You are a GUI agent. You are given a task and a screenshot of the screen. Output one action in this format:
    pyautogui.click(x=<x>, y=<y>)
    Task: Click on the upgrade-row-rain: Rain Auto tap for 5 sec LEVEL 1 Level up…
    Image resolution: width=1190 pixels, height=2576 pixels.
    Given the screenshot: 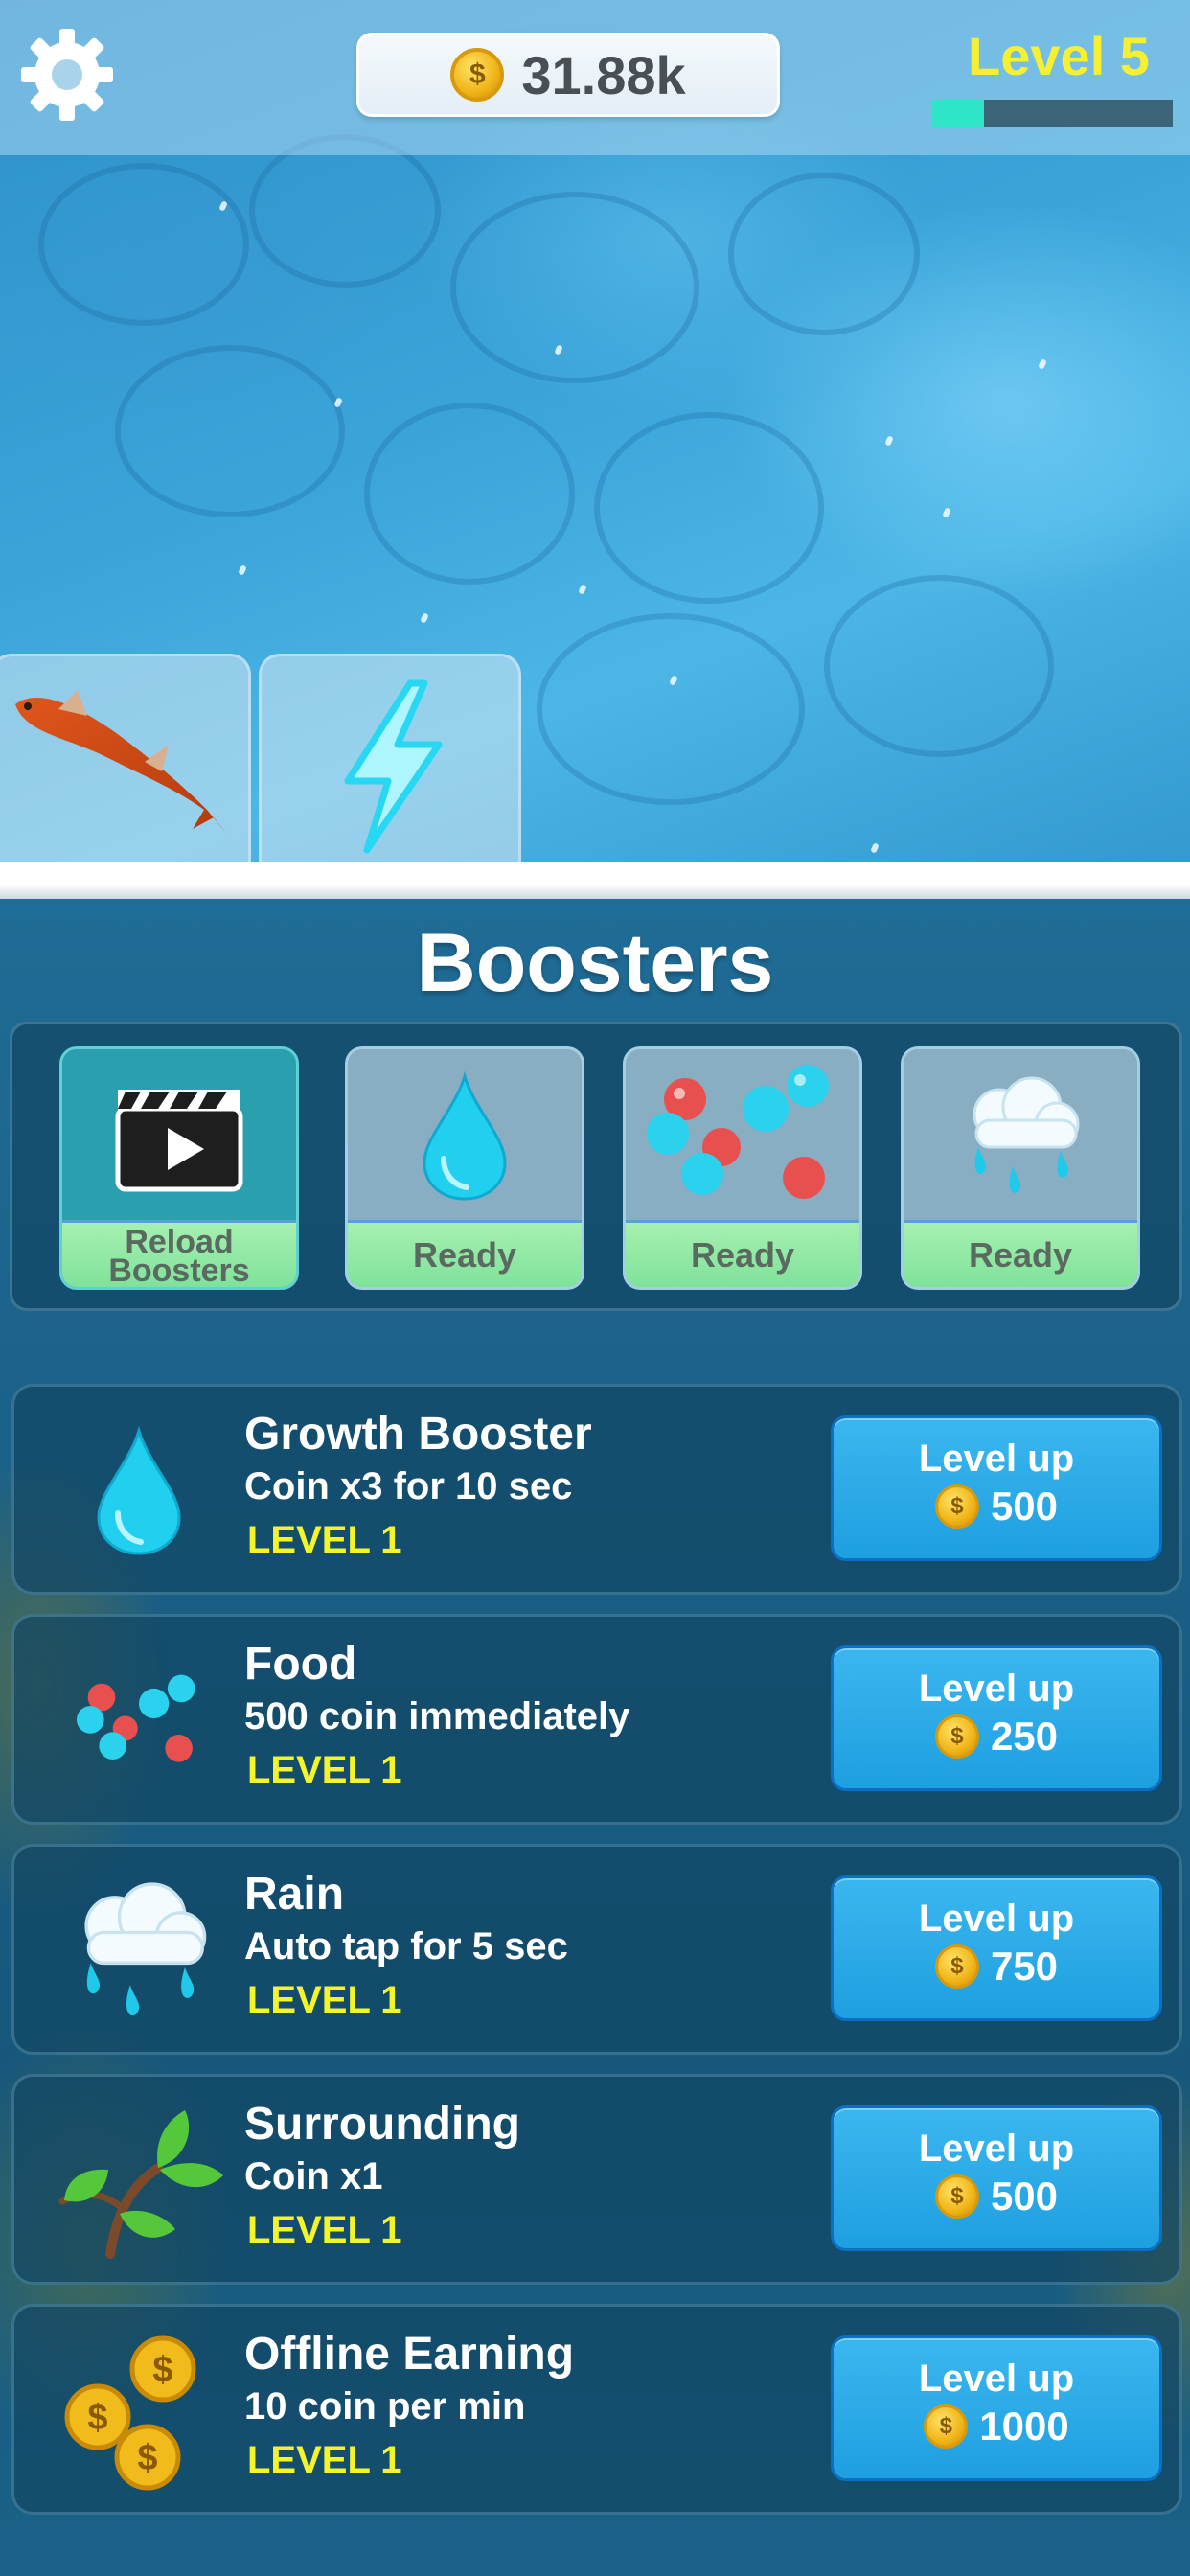 What is the action you would take?
    pyautogui.click(x=596, y=1949)
    